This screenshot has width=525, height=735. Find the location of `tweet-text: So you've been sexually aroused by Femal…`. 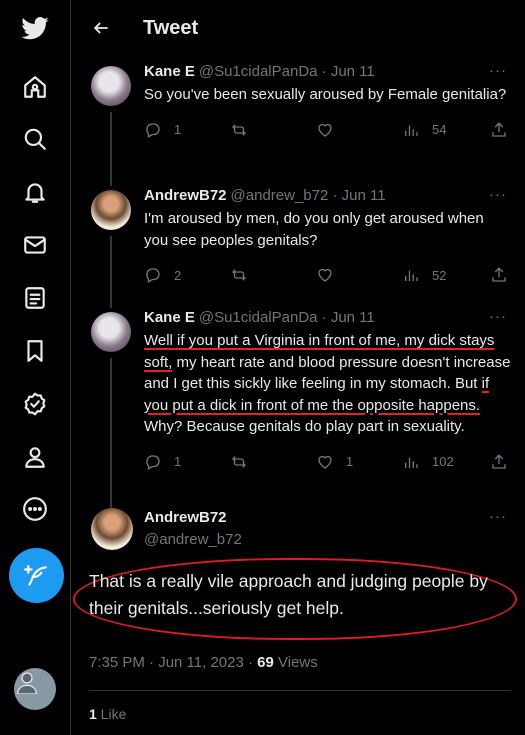

tweet-text: So you've been sexually aroused by Femal… is located at coordinates (325, 94).